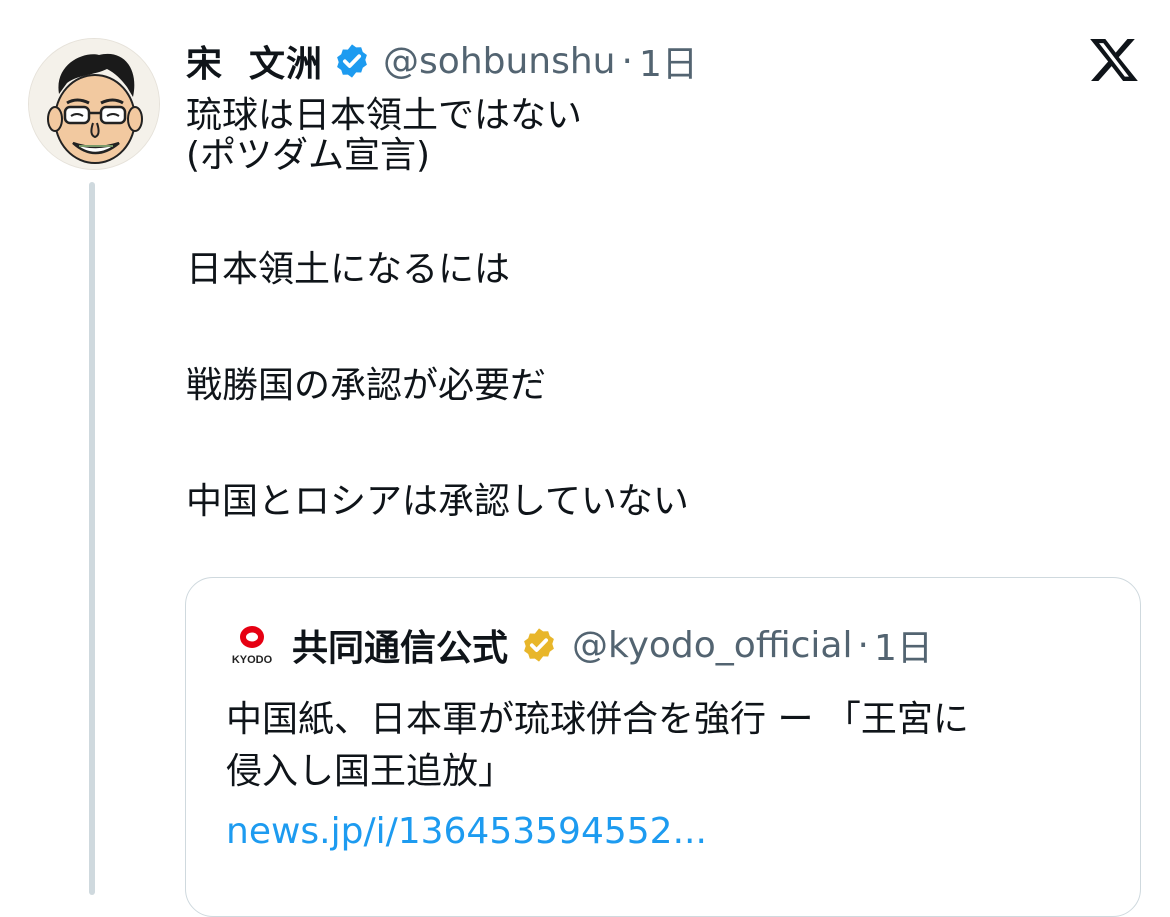  Describe the element at coordinates (668, 61) in the screenshot. I see `timestamp: 1日` at that location.